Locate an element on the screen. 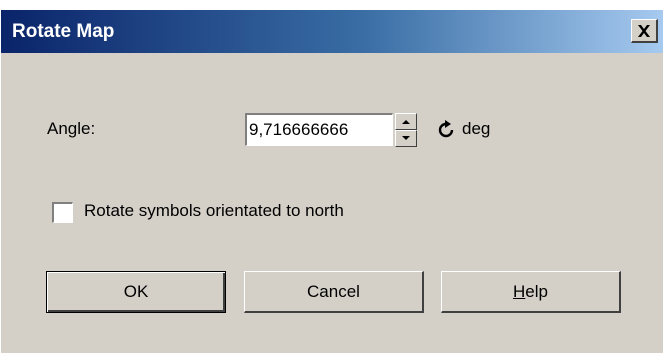 The height and width of the screenshot is (353, 663). angle-spinner is located at coordinates (406, 130).